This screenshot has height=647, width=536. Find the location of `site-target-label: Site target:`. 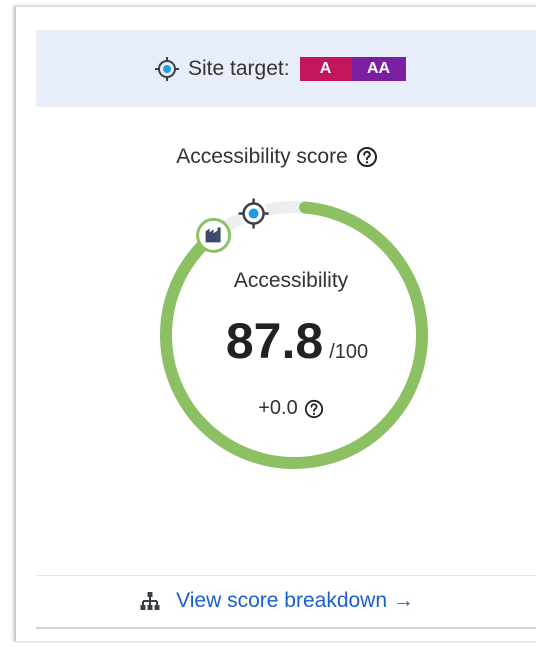

site-target-label: Site target: is located at coordinates (239, 68).